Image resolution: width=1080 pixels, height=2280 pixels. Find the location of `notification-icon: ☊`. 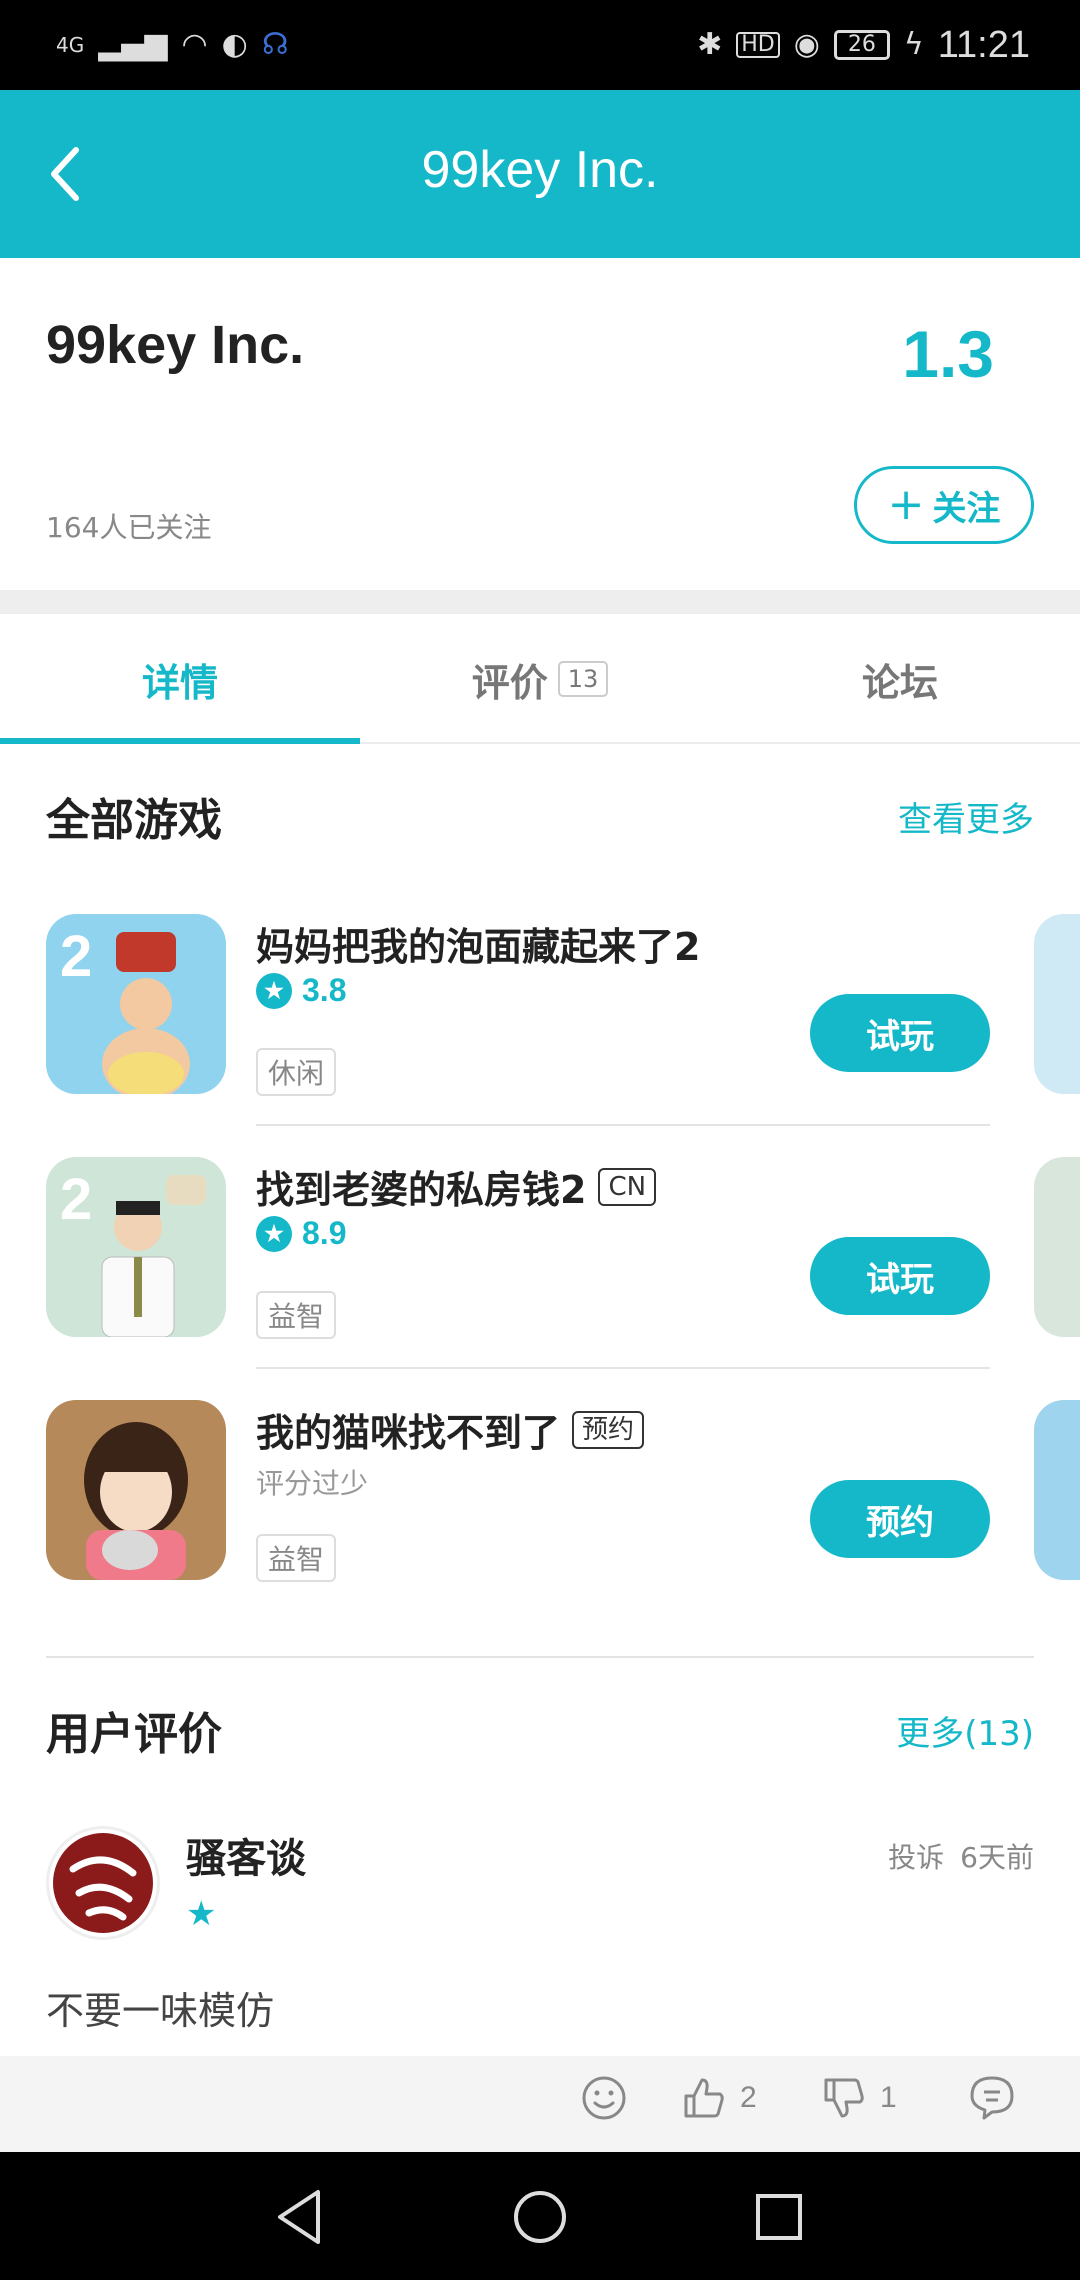

notification-icon: ☊ is located at coordinates (275, 44).